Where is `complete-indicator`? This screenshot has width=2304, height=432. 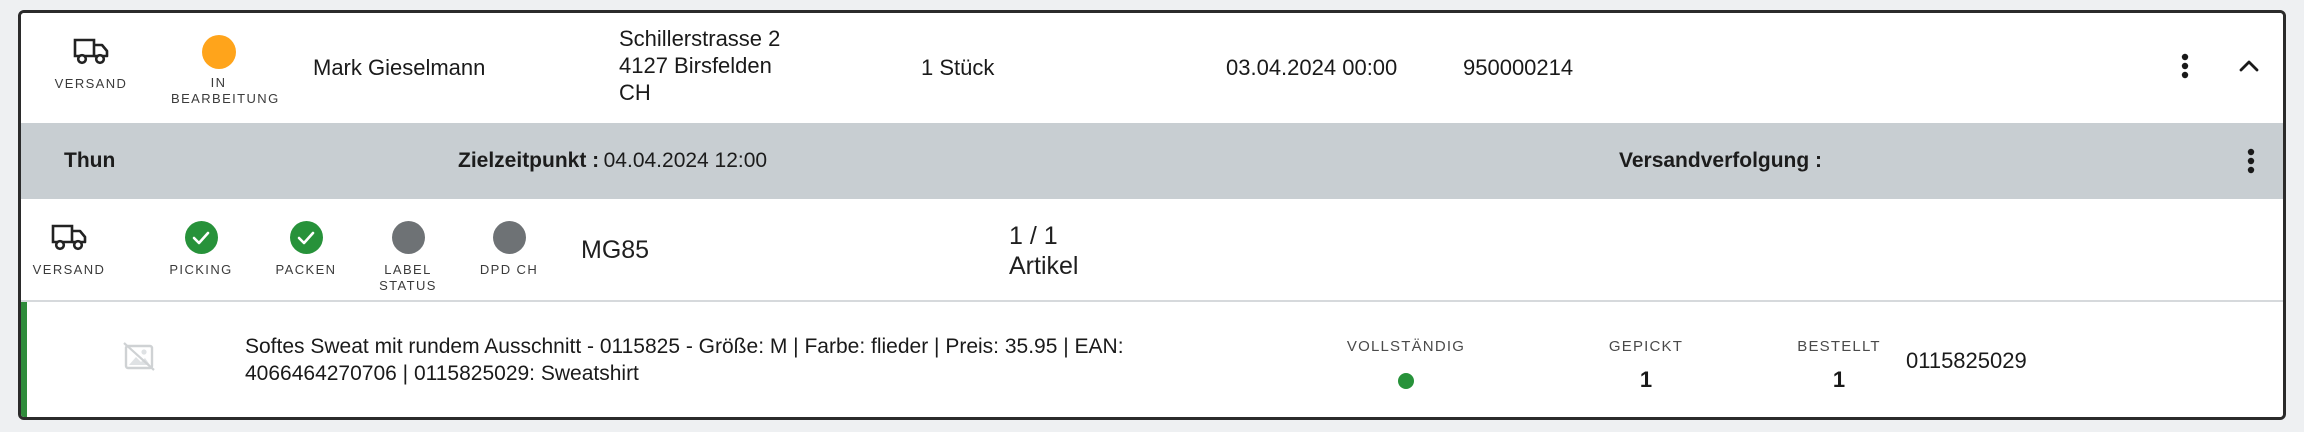
complete-indicator is located at coordinates (1406, 381).